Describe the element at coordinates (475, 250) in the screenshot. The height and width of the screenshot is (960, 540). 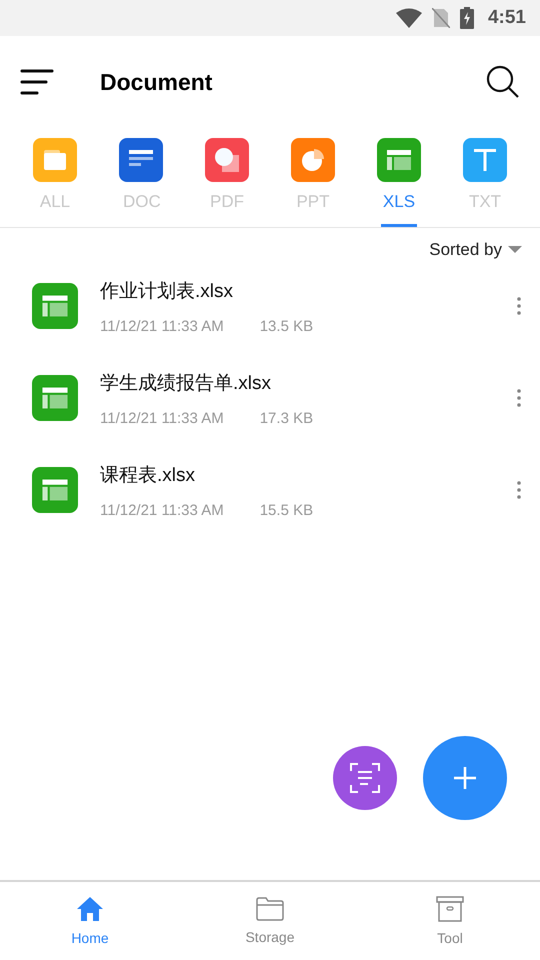
I see `sort-dropdown: Sorted by` at that location.